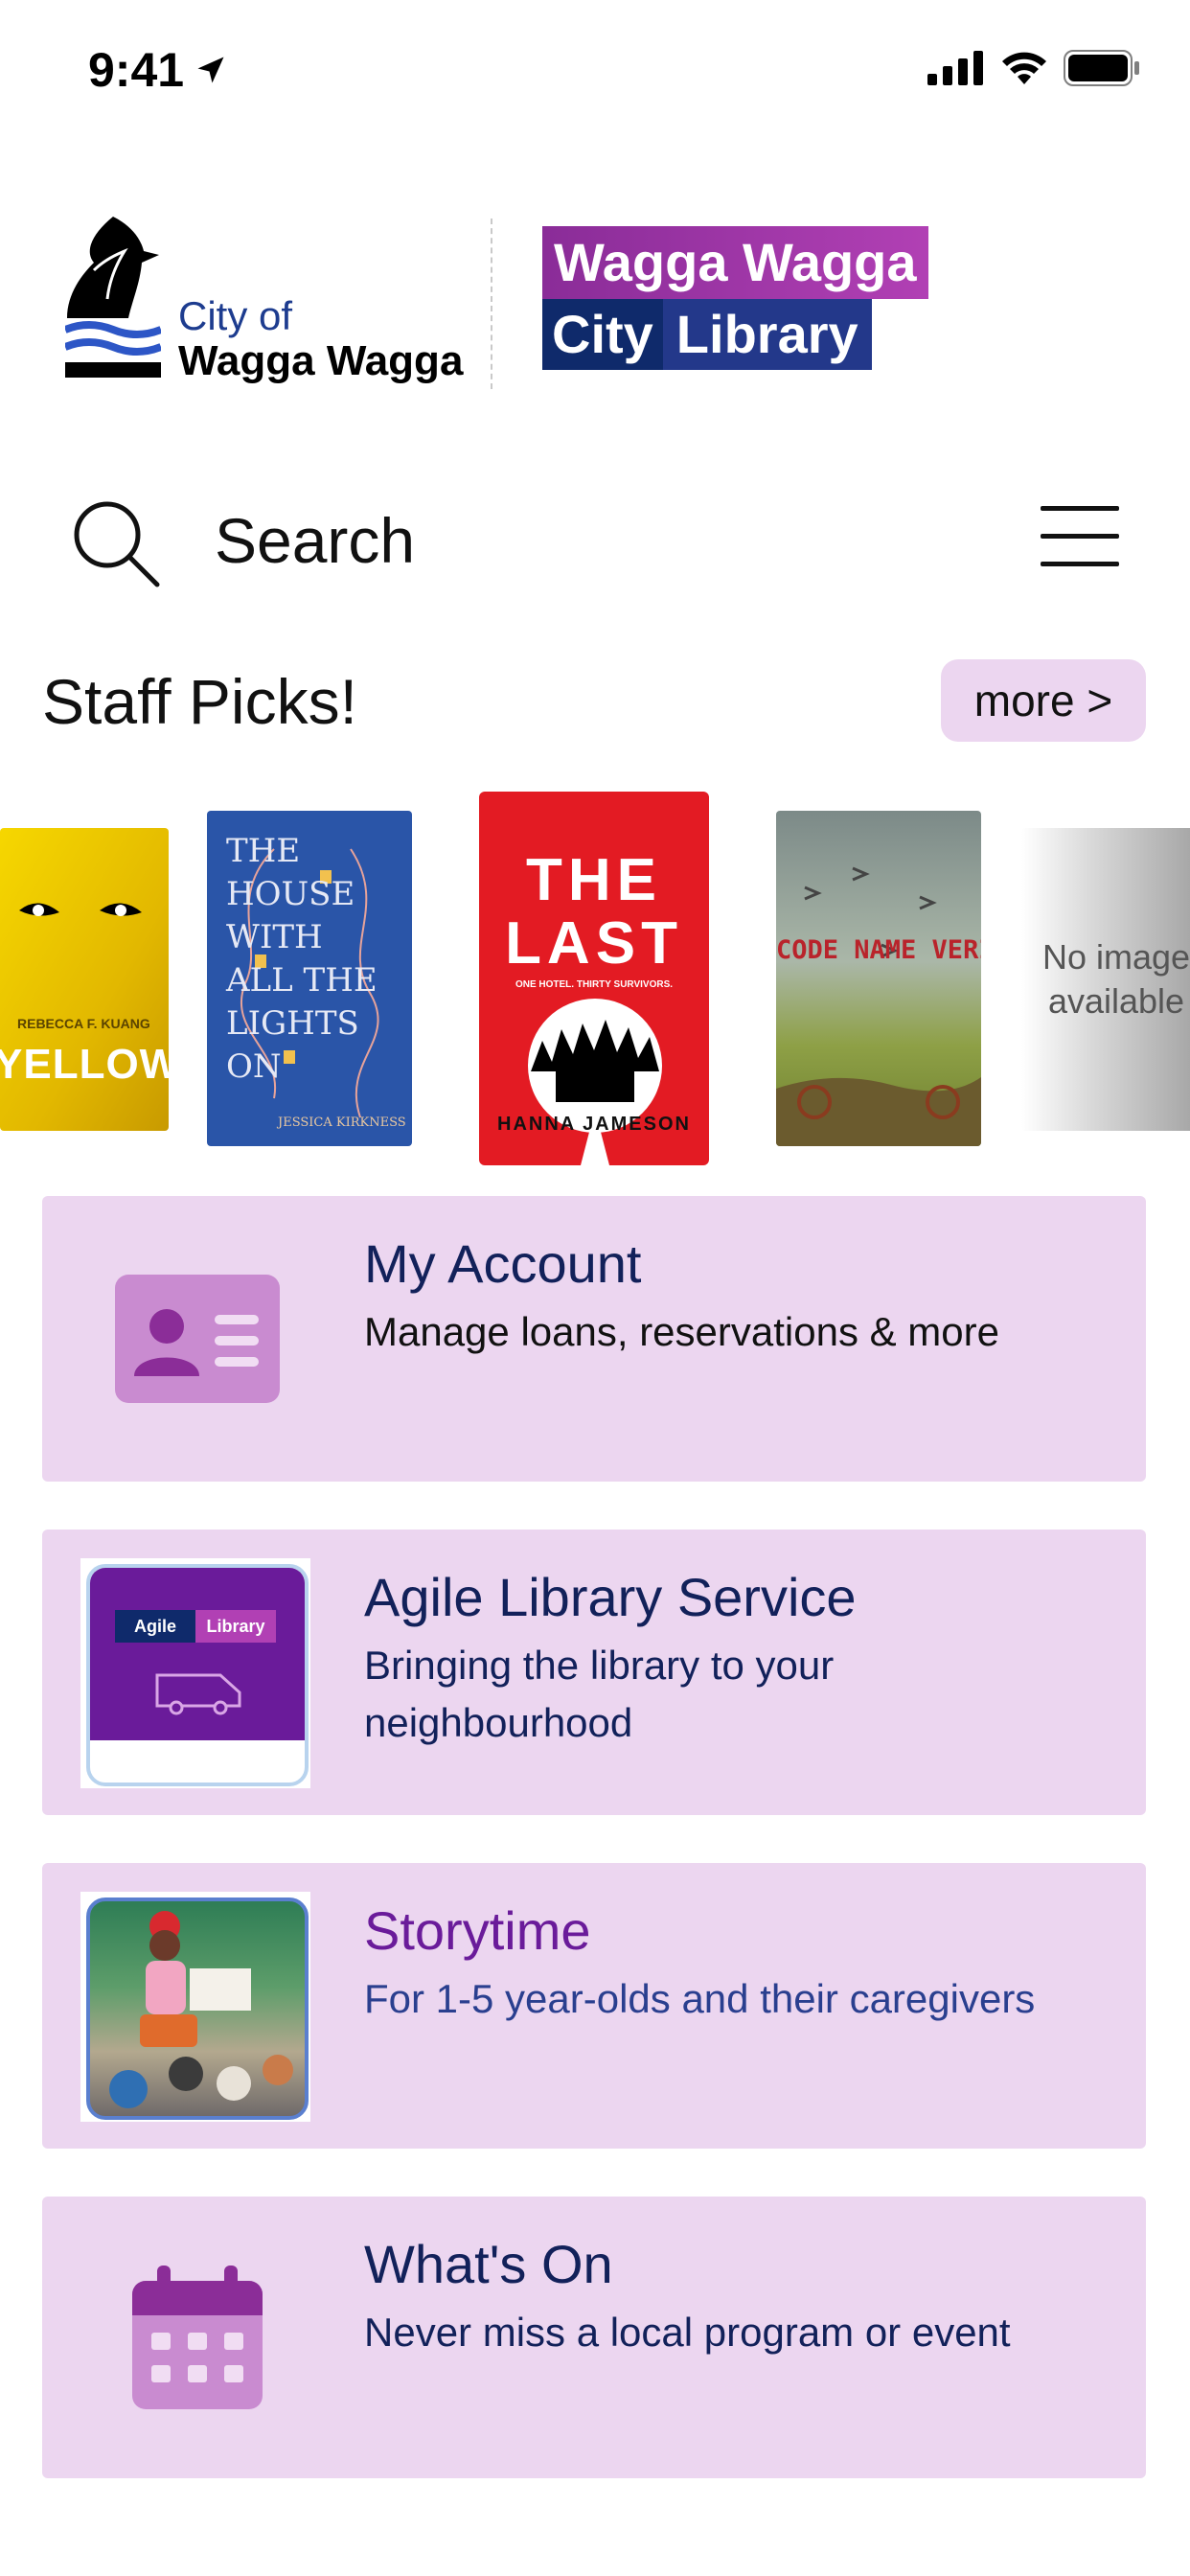  Describe the element at coordinates (594, 1124) in the screenshot. I see `book-author: HANNA JAMESON` at that location.